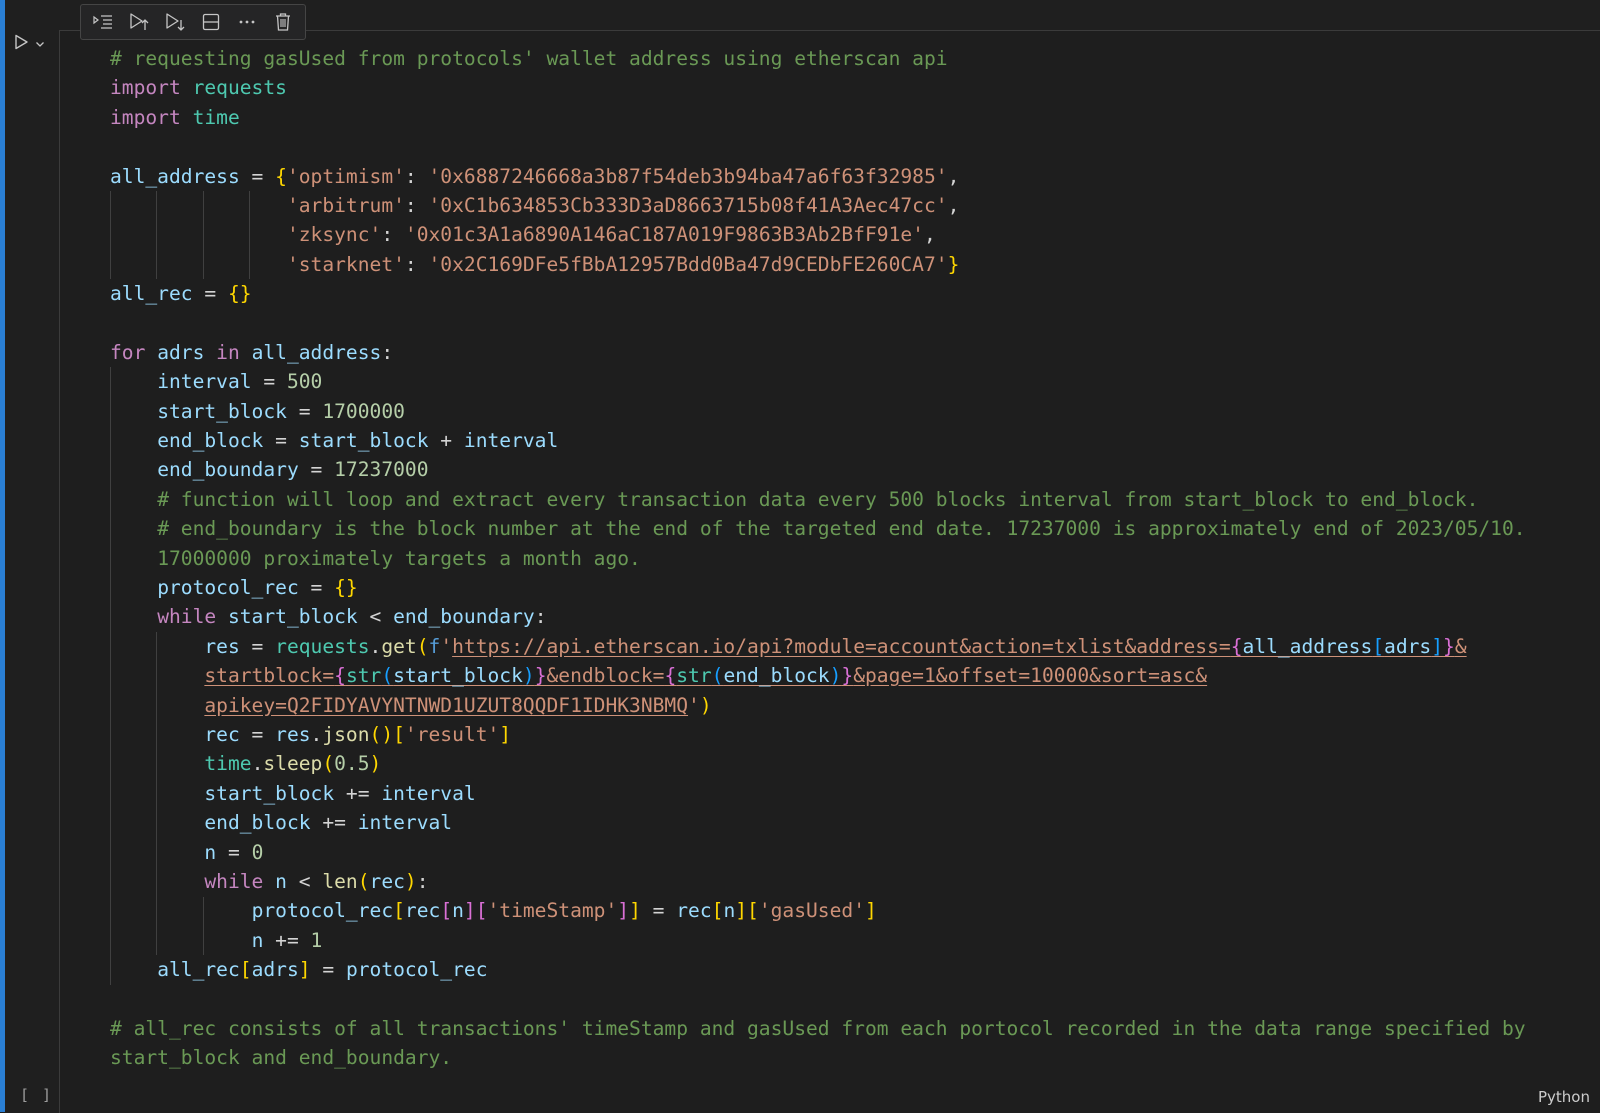 The height and width of the screenshot is (1113, 1600). I want to click on code-token: for, so click(128, 352).